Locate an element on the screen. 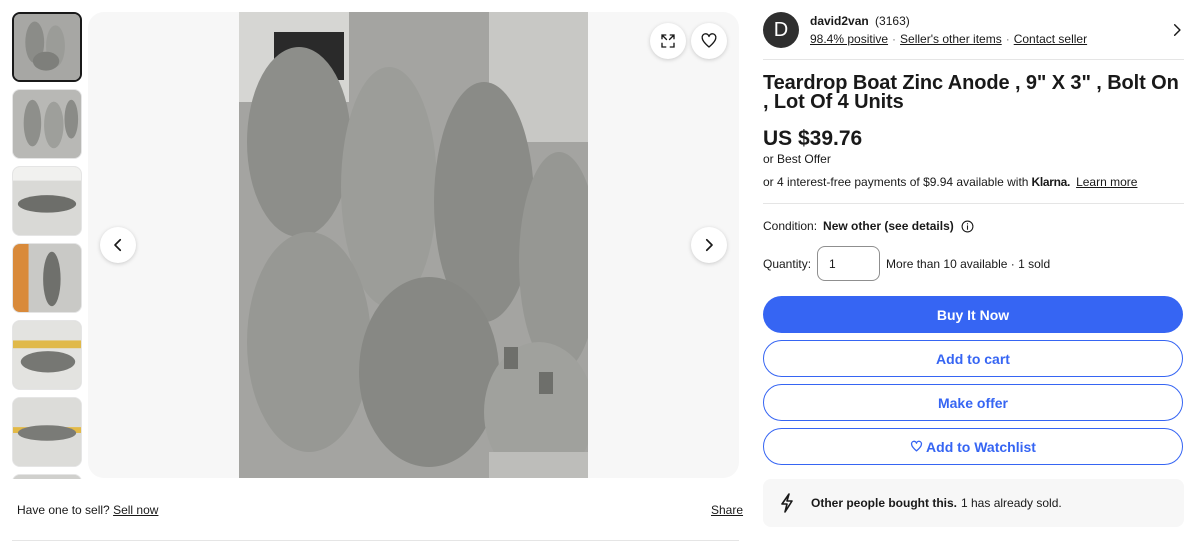 The image size is (1200, 543). seller-name: david2van is located at coordinates (839, 21).